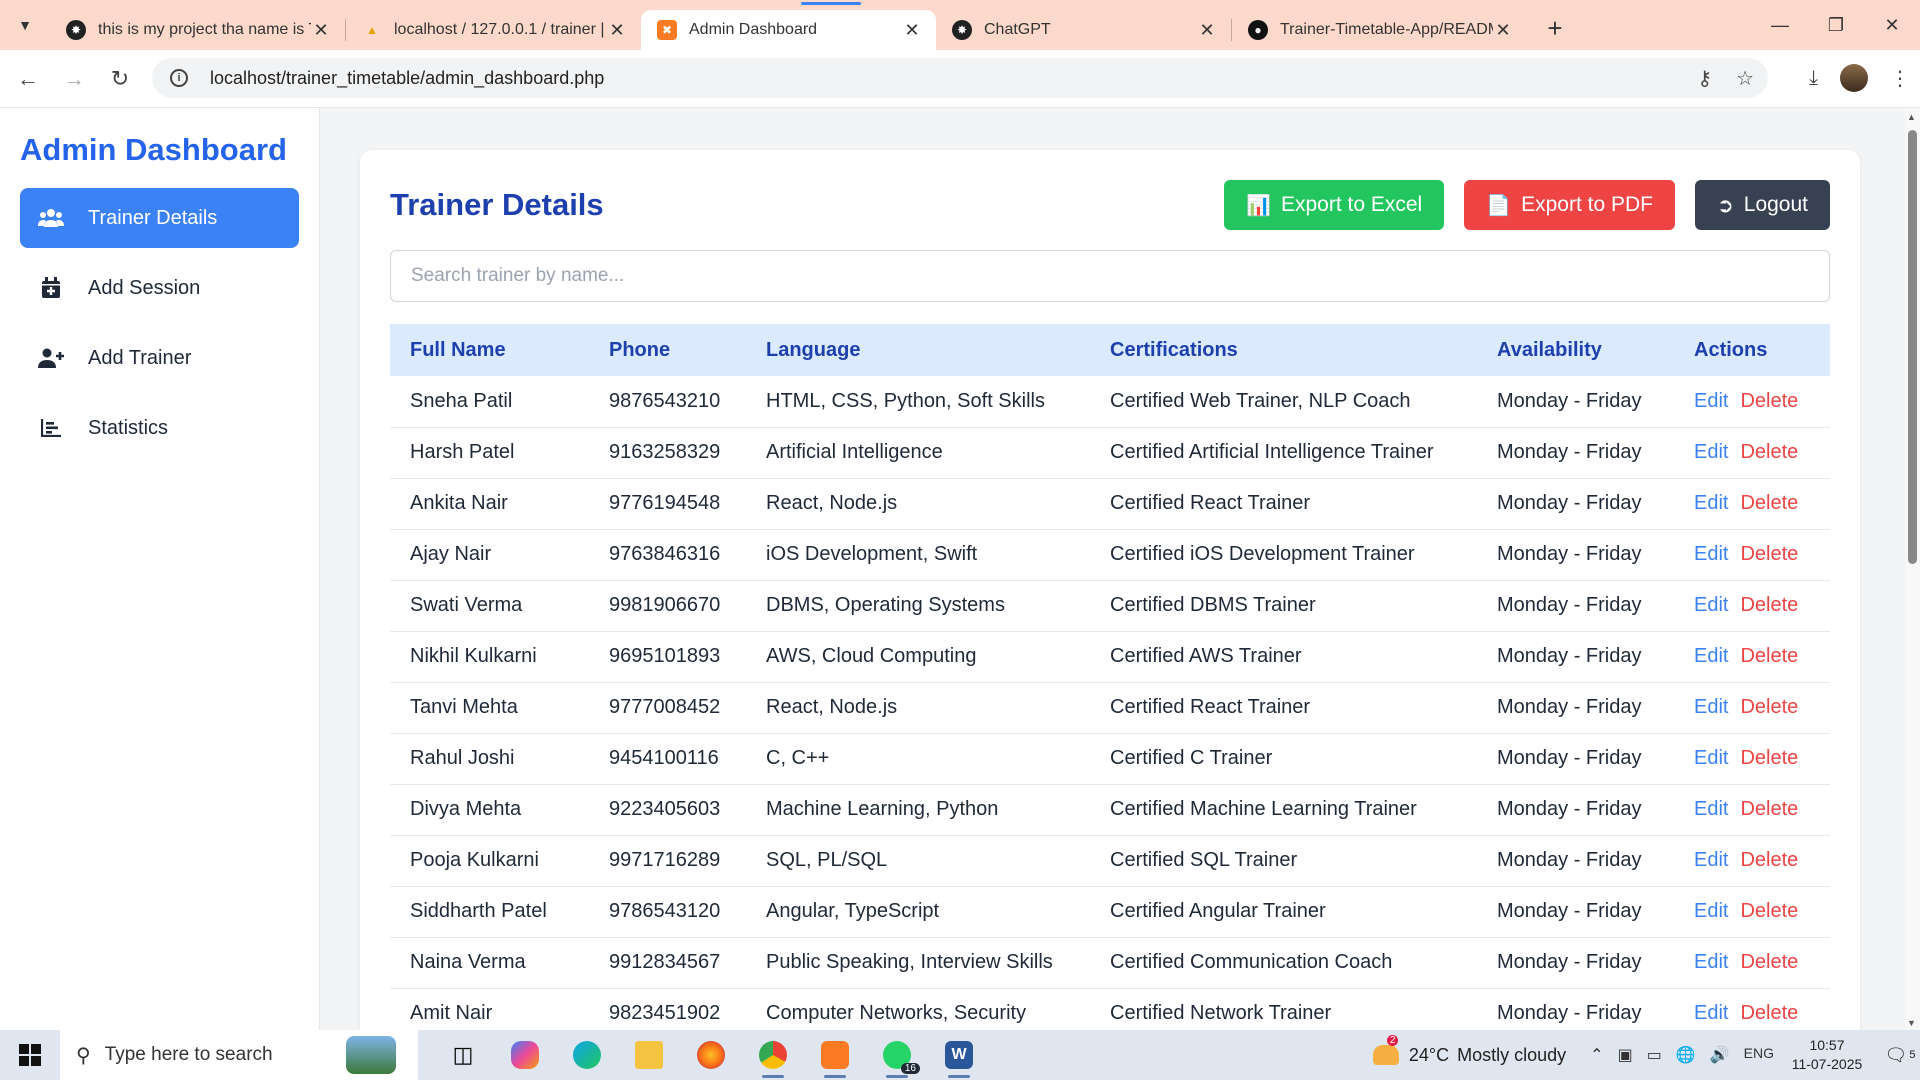 This screenshot has height=1080, width=1920. I want to click on sidebar-item-trainer-details: Trainer Details, so click(159, 218).